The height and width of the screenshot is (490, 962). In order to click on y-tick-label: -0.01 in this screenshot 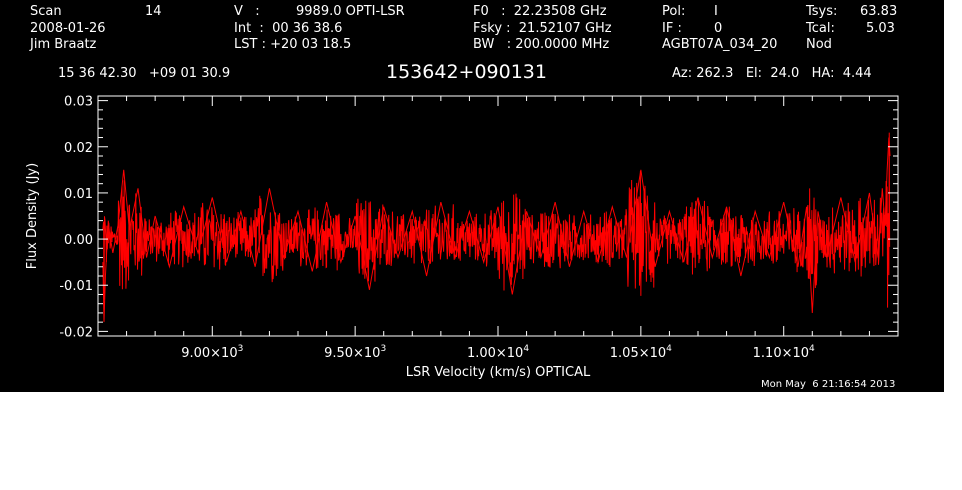, I will do `click(76, 286)`.